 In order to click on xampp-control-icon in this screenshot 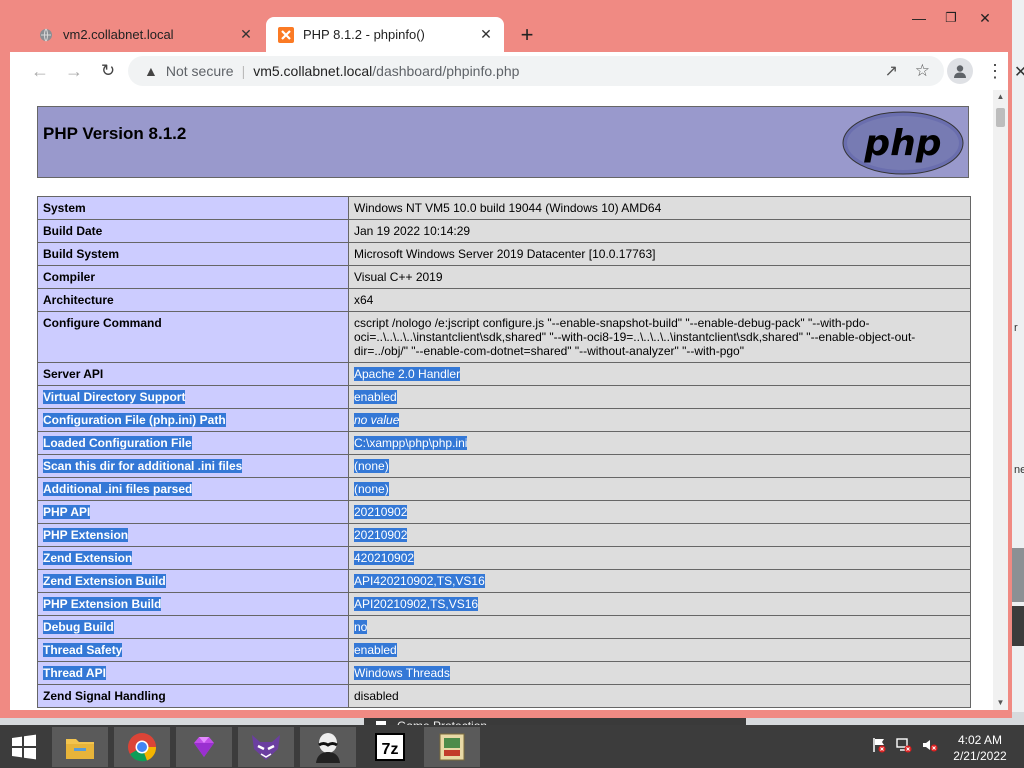, I will do `click(452, 747)`.